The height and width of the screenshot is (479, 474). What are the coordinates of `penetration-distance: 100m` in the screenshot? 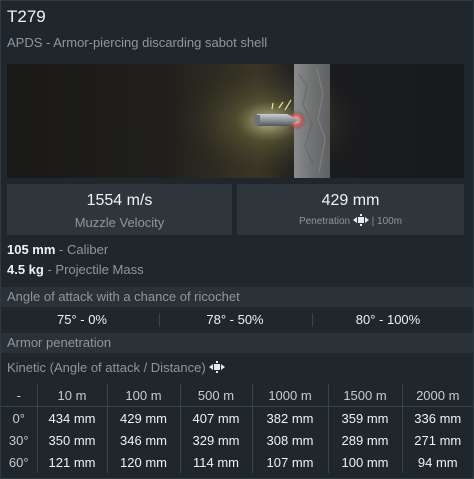 It's located at (390, 221).